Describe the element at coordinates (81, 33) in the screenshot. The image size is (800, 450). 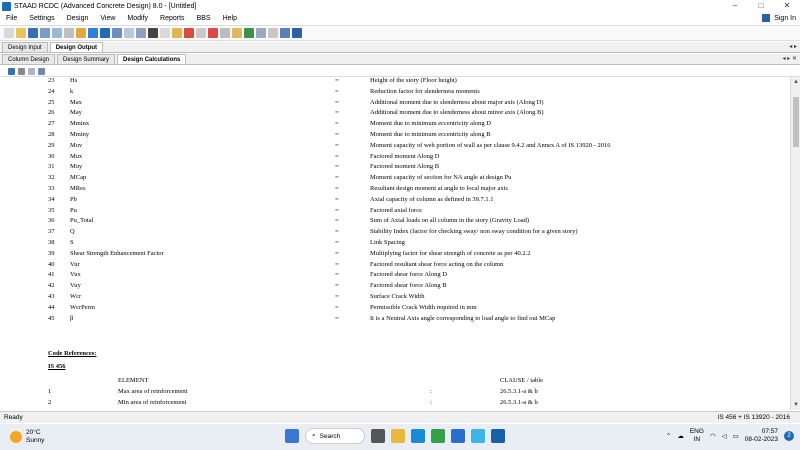
I see `design-icon` at that location.